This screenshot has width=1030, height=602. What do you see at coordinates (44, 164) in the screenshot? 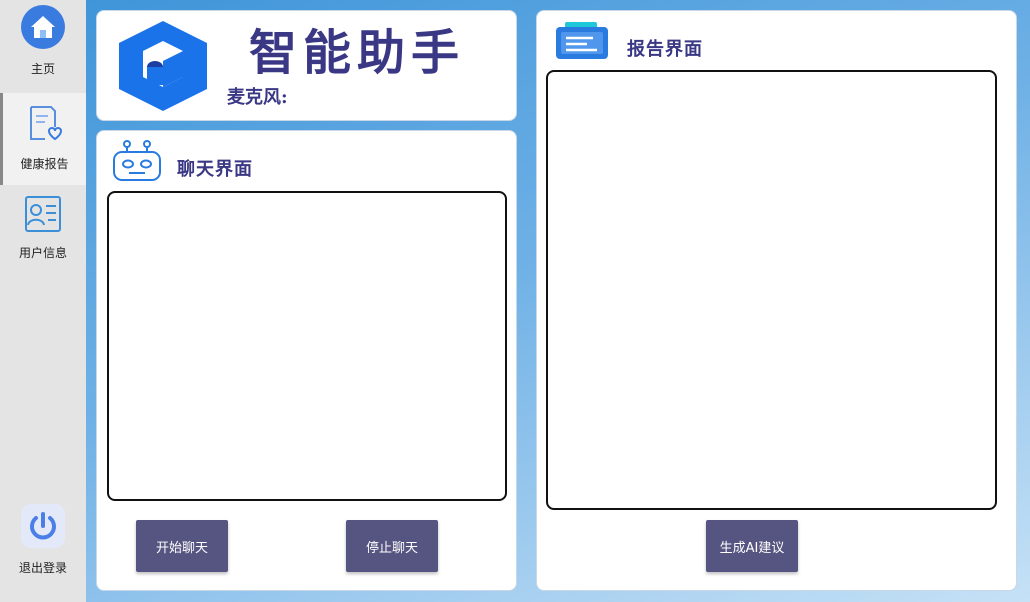
I see `sidebar-item-label: 健康报告` at bounding box center [44, 164].